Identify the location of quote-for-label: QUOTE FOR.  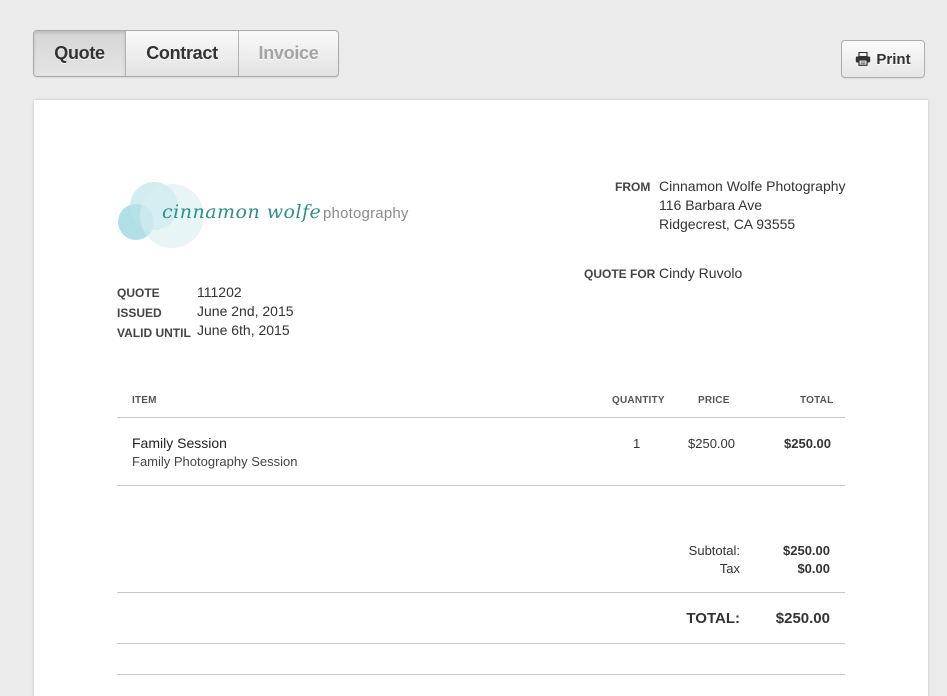
(620, 274).